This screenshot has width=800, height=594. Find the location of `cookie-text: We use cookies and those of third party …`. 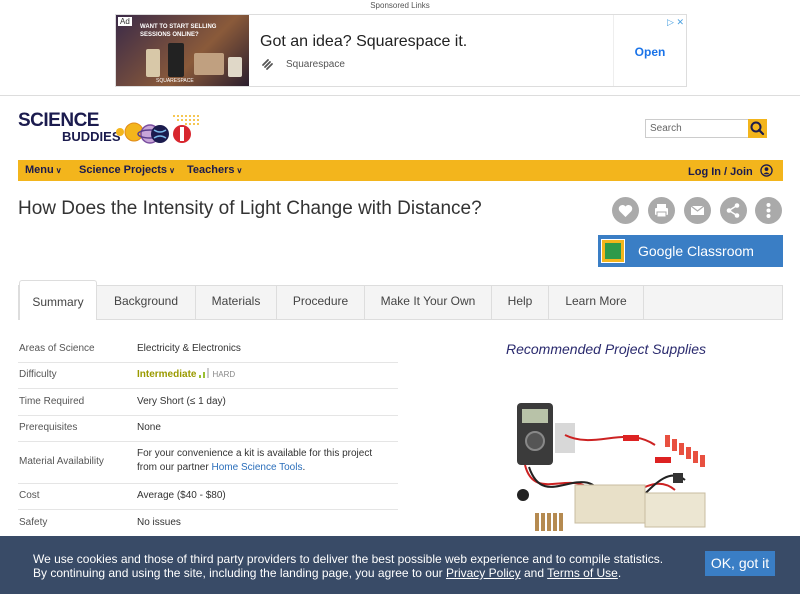

cookie-text: We use cookies and those of third party … is located at coordinates (348, 566).